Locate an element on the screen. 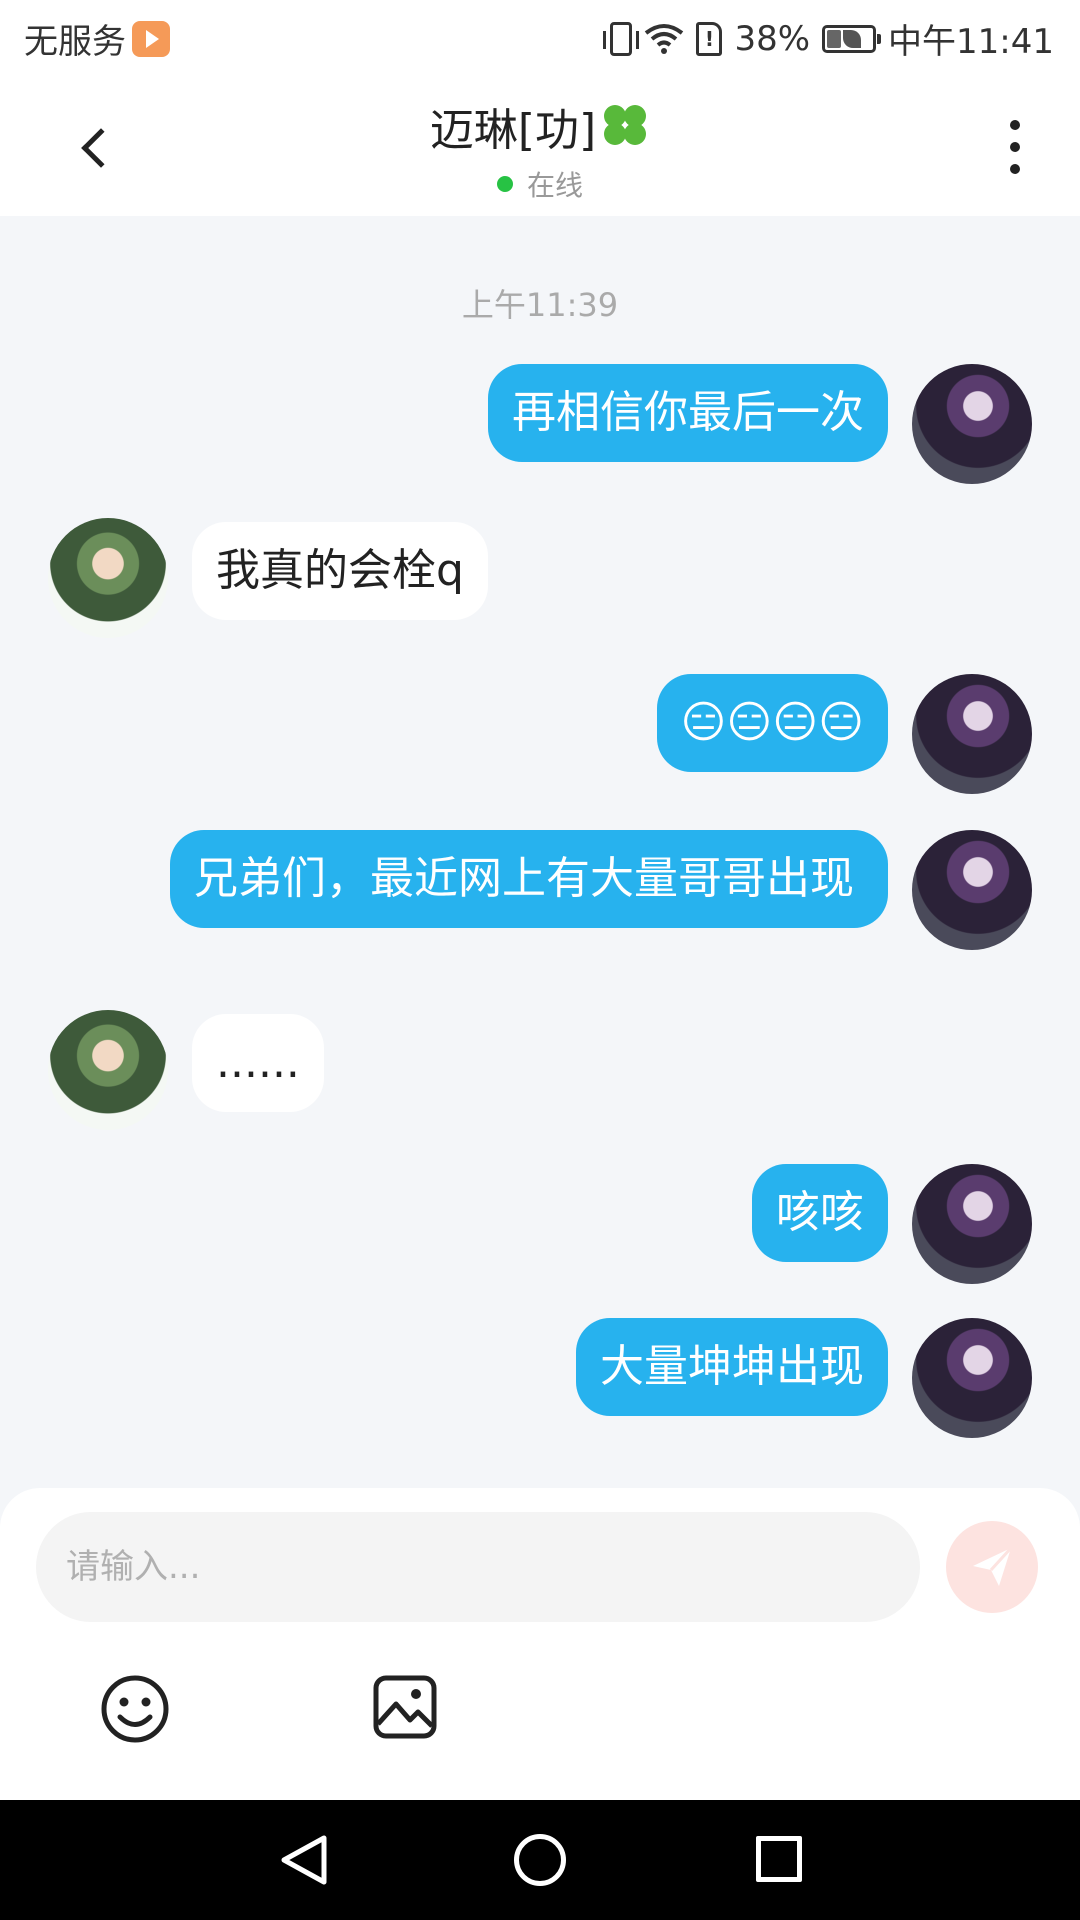  message-row-self: 再相信你最后一次 is located at coordinates (760, 424).